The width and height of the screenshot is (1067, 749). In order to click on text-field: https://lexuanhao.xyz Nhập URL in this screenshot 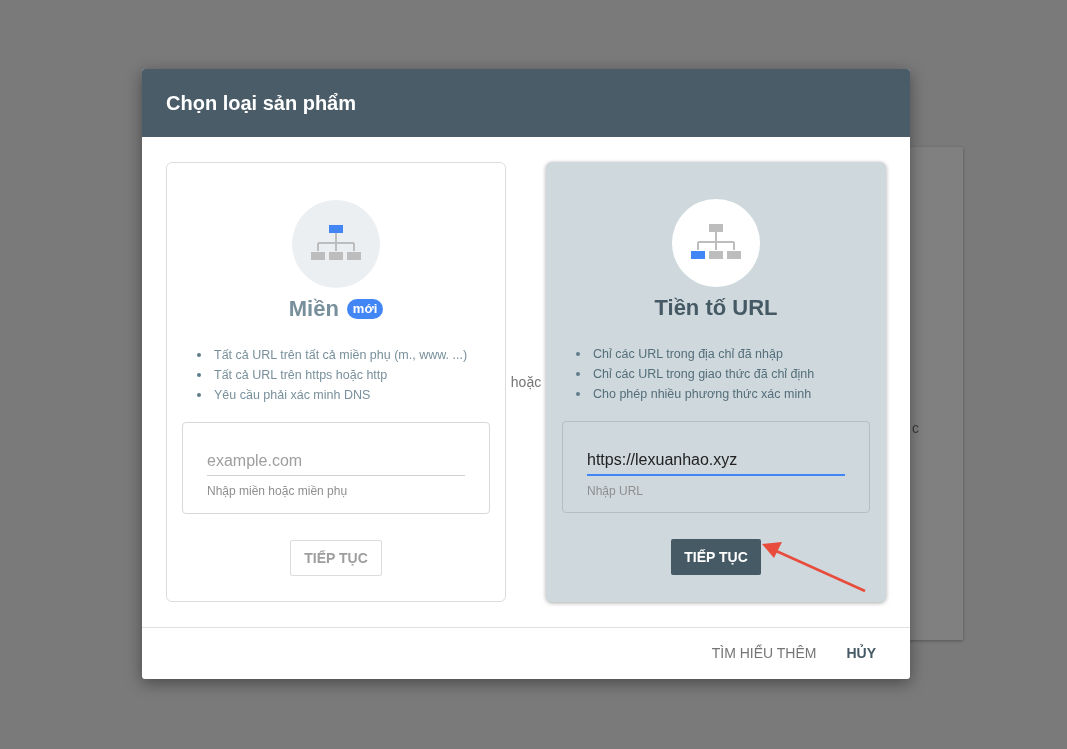, I will do `click(716, 467)`.